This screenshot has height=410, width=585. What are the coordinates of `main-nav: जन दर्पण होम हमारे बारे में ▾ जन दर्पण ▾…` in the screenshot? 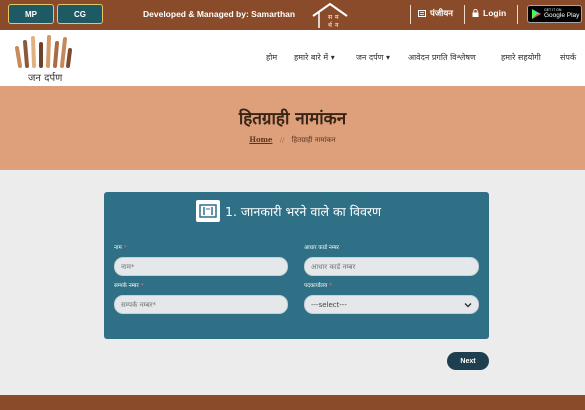 It's located at (292, 58).